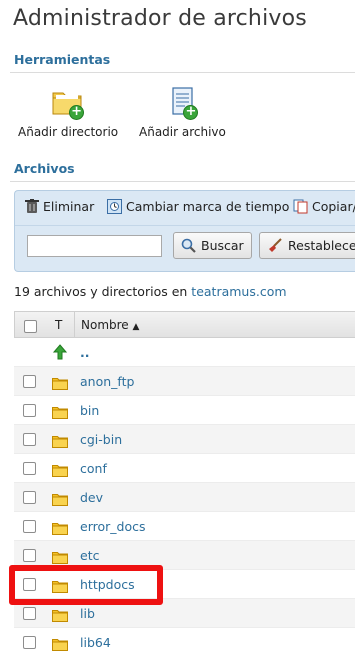 The width and height of the screenshot is (355, 652). I want to click on file-name-link: conf, so click(93, 468).